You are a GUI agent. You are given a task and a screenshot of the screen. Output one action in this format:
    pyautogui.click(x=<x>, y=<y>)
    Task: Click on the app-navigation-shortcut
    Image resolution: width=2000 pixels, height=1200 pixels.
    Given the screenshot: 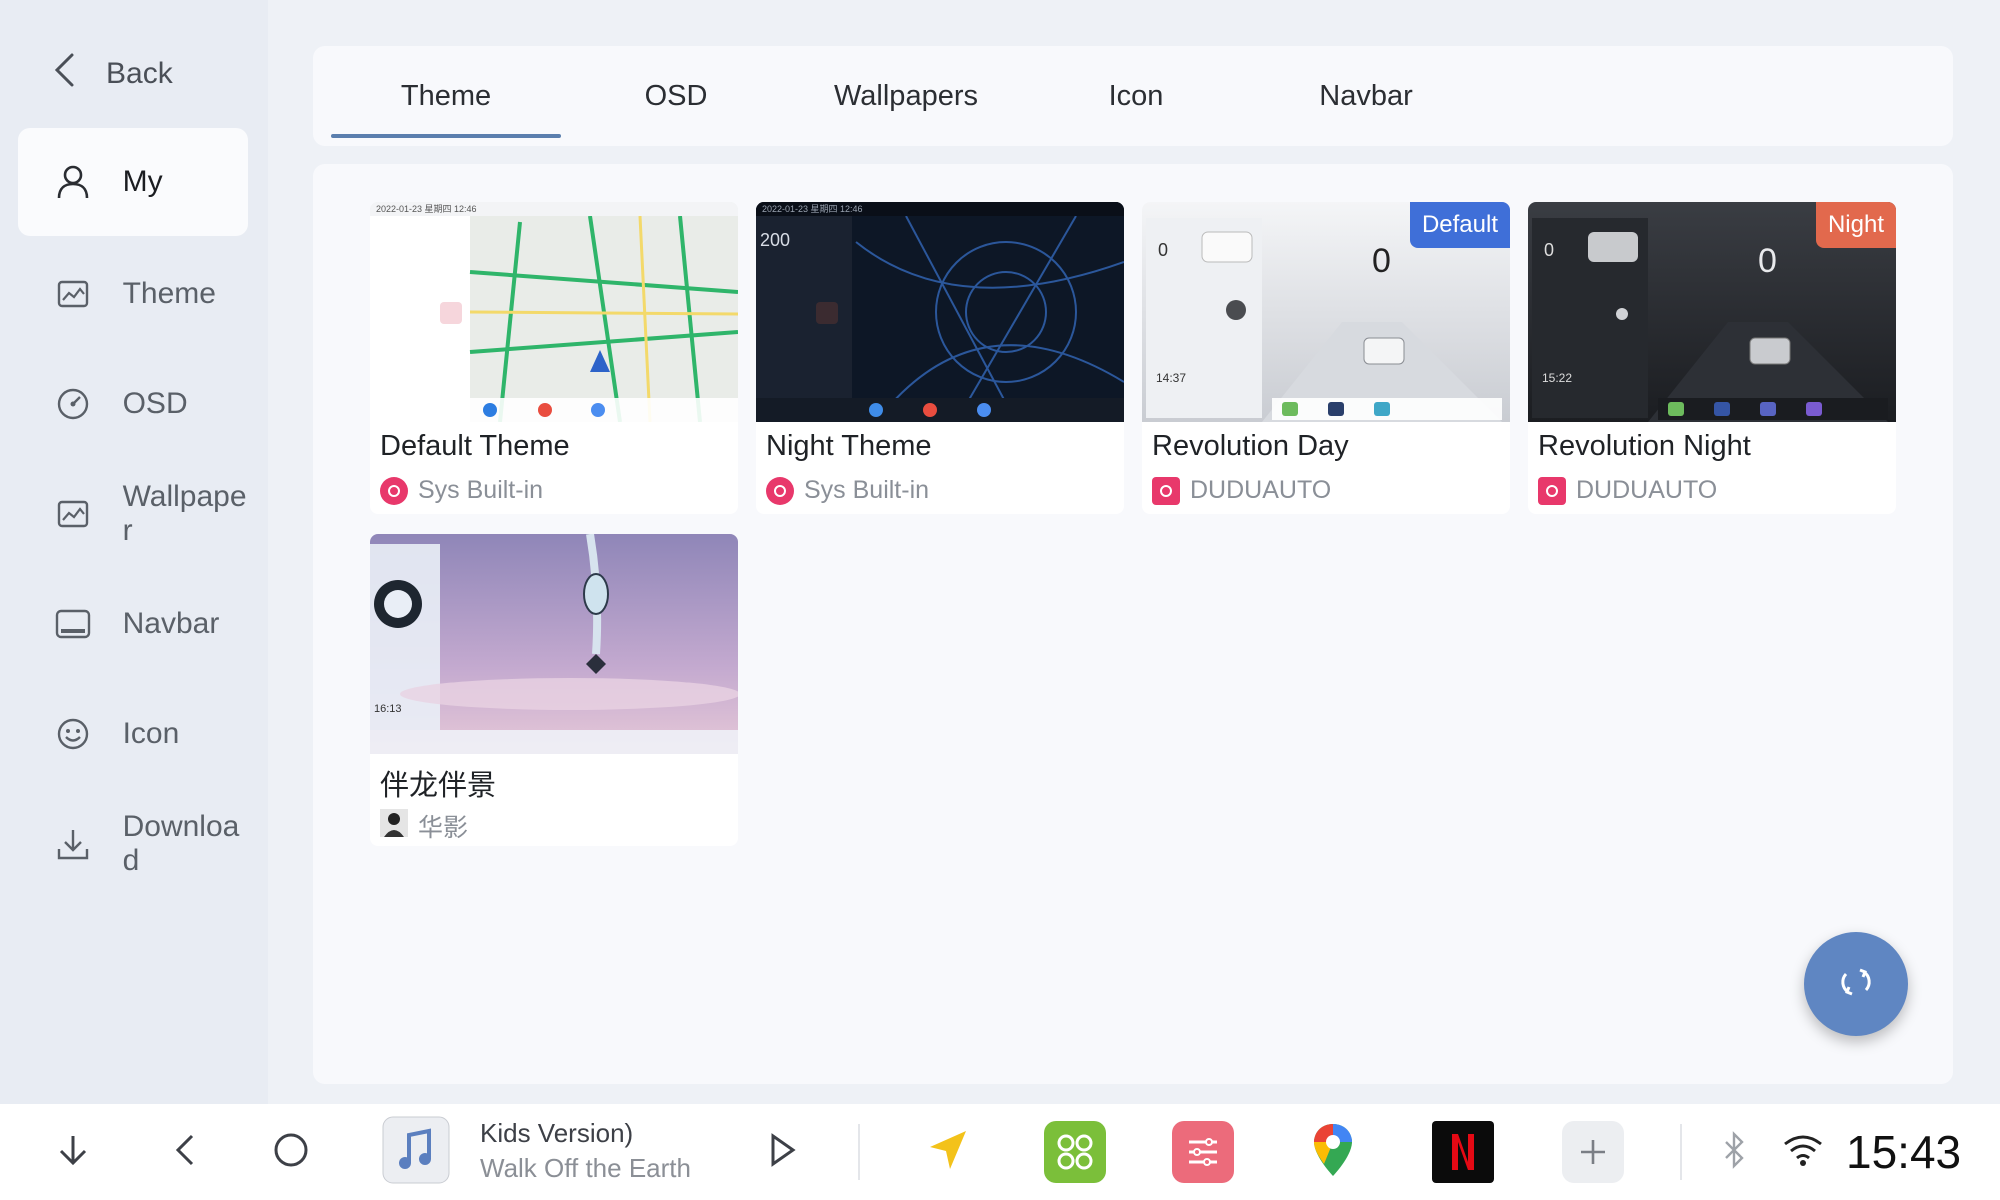 What is the action you would take?
    pyautogui.click(x=947, y=1152)
    